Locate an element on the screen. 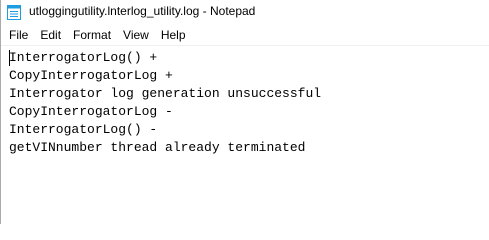 This screenshot has width=489, height=240. text-line-1: InterrogatorLog() + is located at coordinates (83, 57).